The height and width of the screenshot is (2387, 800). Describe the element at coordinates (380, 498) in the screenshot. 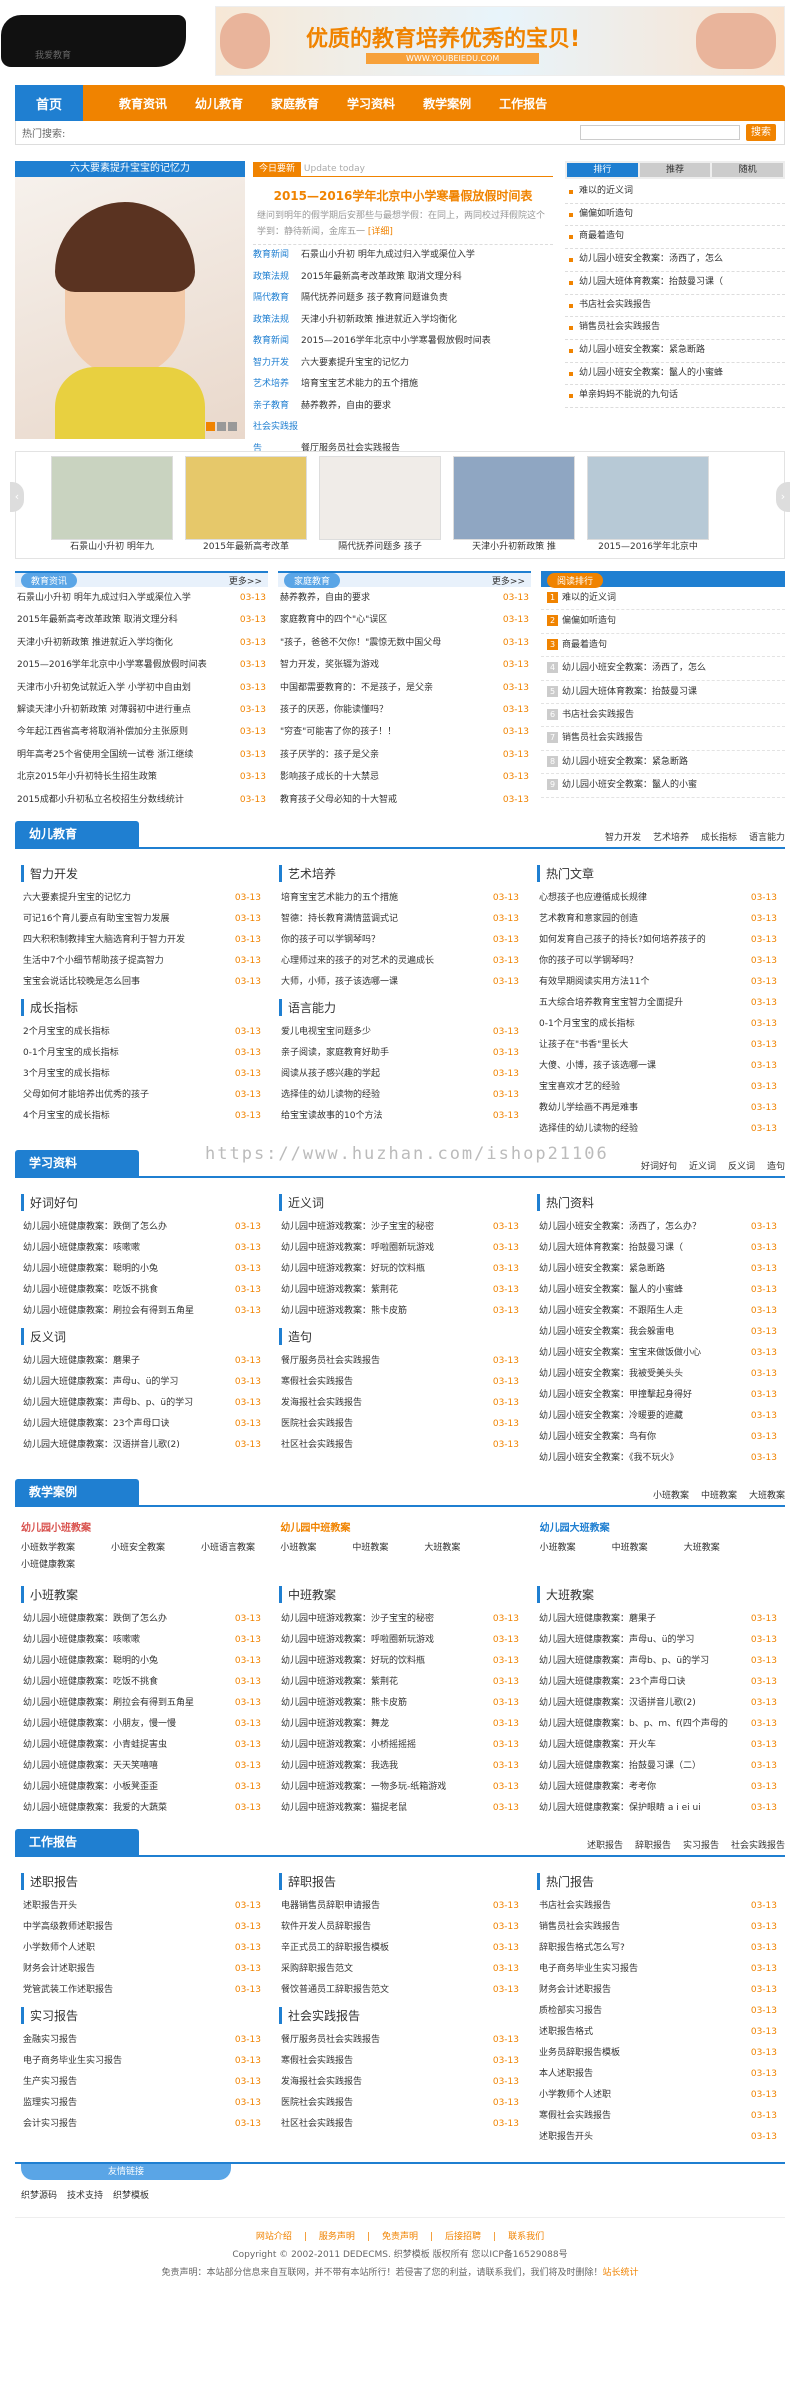

I see `carousel-image` at that location.